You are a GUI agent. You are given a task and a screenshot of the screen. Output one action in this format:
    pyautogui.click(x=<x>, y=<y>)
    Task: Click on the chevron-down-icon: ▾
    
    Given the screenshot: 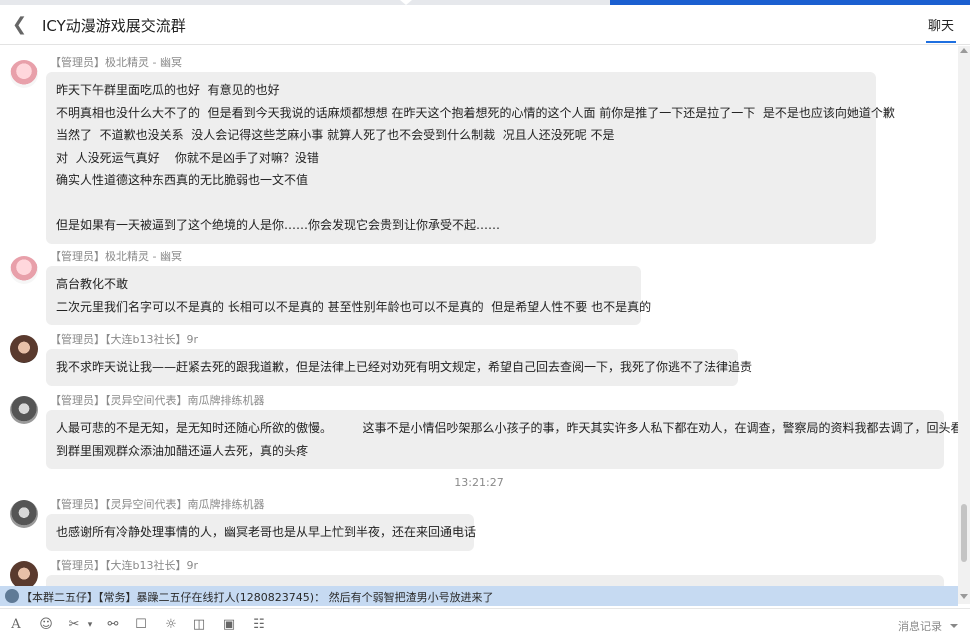 What is the action you would take?
    pyautogui.click(x=90, y=625)
    